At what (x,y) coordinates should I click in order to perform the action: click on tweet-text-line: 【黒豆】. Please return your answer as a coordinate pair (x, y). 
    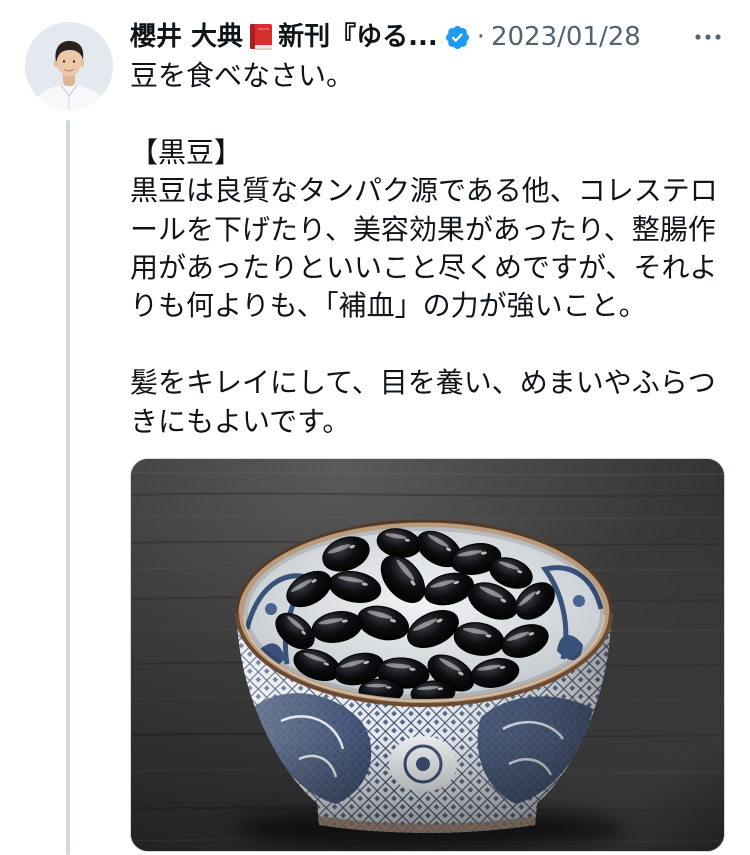
    Looking at the image, I should click on (186, 152).